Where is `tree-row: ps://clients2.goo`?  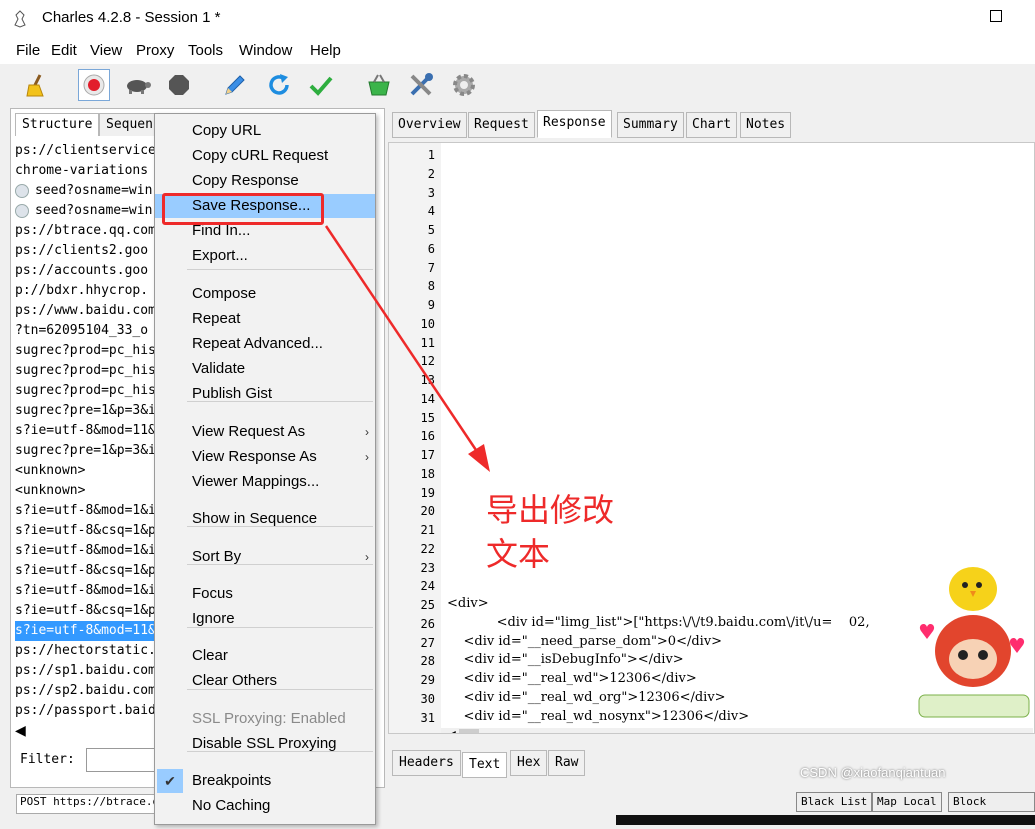 tree-row: ps://clients2.goo is located at coordinates (90, 251).